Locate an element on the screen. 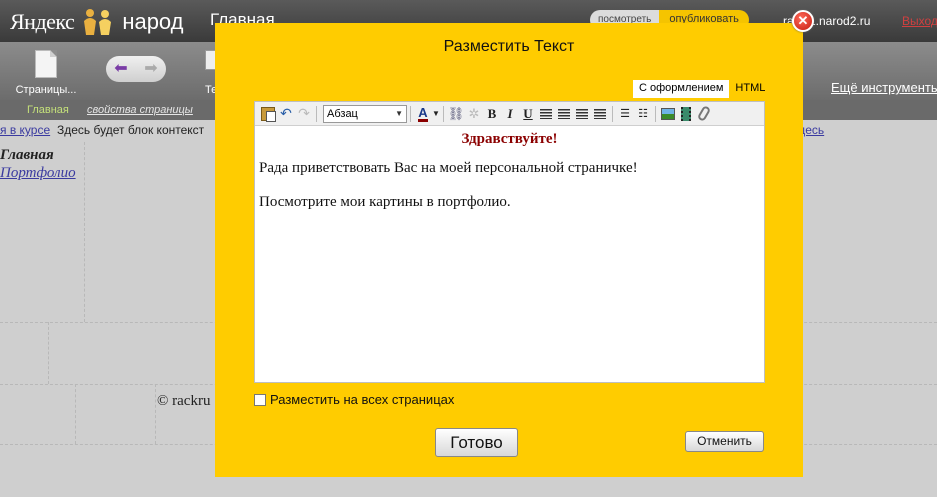  paste-icon is located at coordinates (268, 114).